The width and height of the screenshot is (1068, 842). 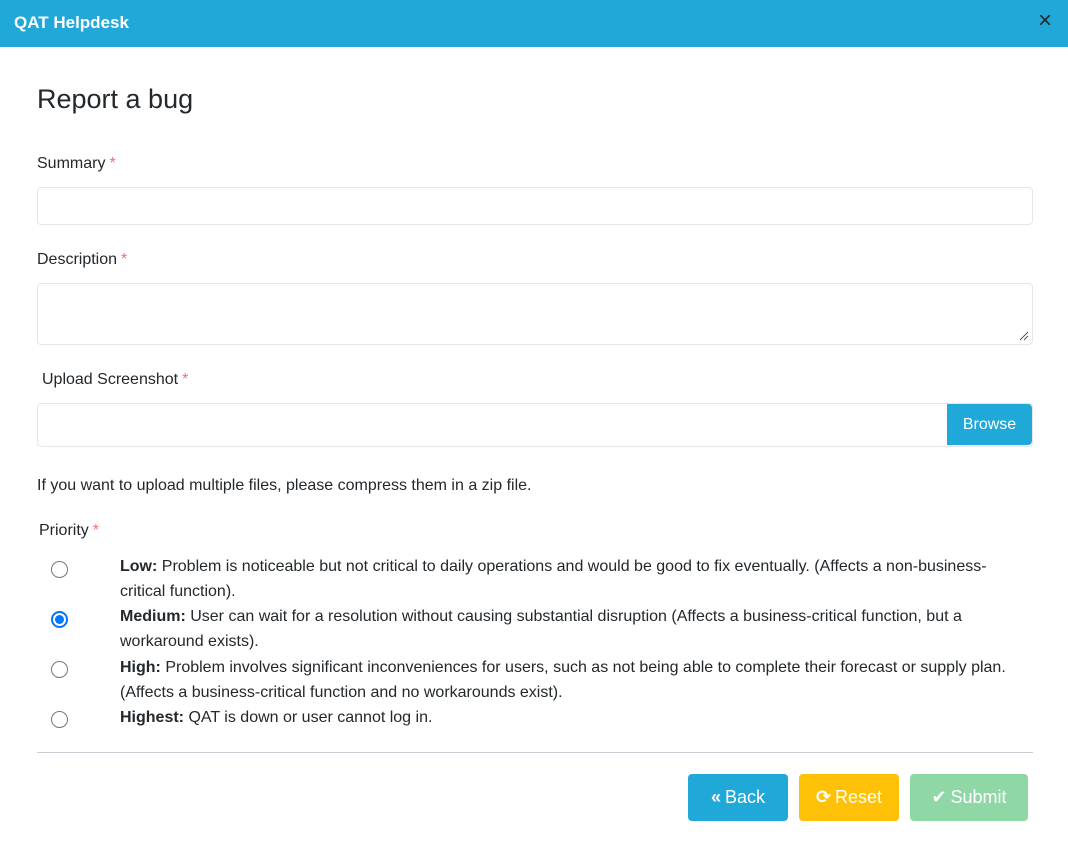 What do you see at coordinates (59, 719) in the screenshot?
I see `priority-radio-highest` at bounding box center [59, 719].